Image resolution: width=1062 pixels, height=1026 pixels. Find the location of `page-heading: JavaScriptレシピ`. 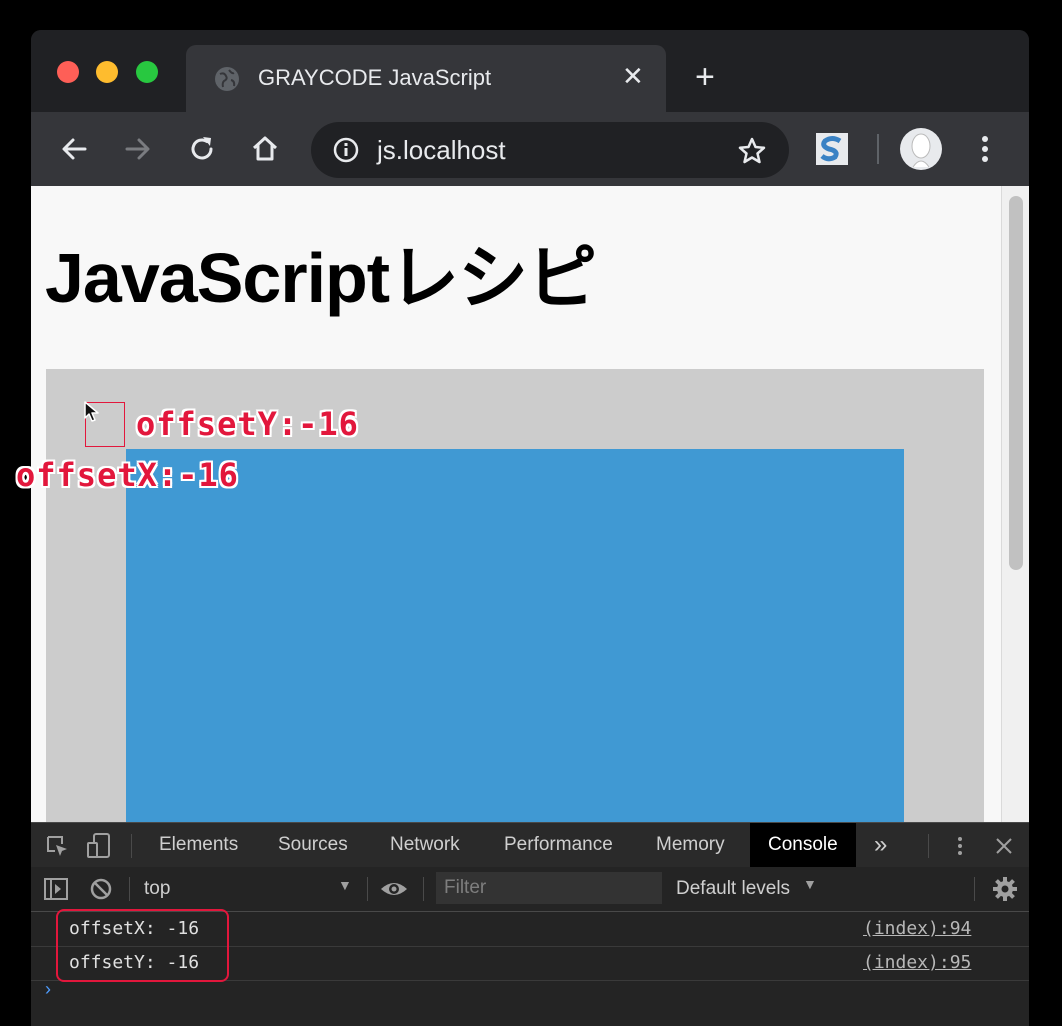

page-heading: JavaScriptレシピ is located at coordinates (321, 278).